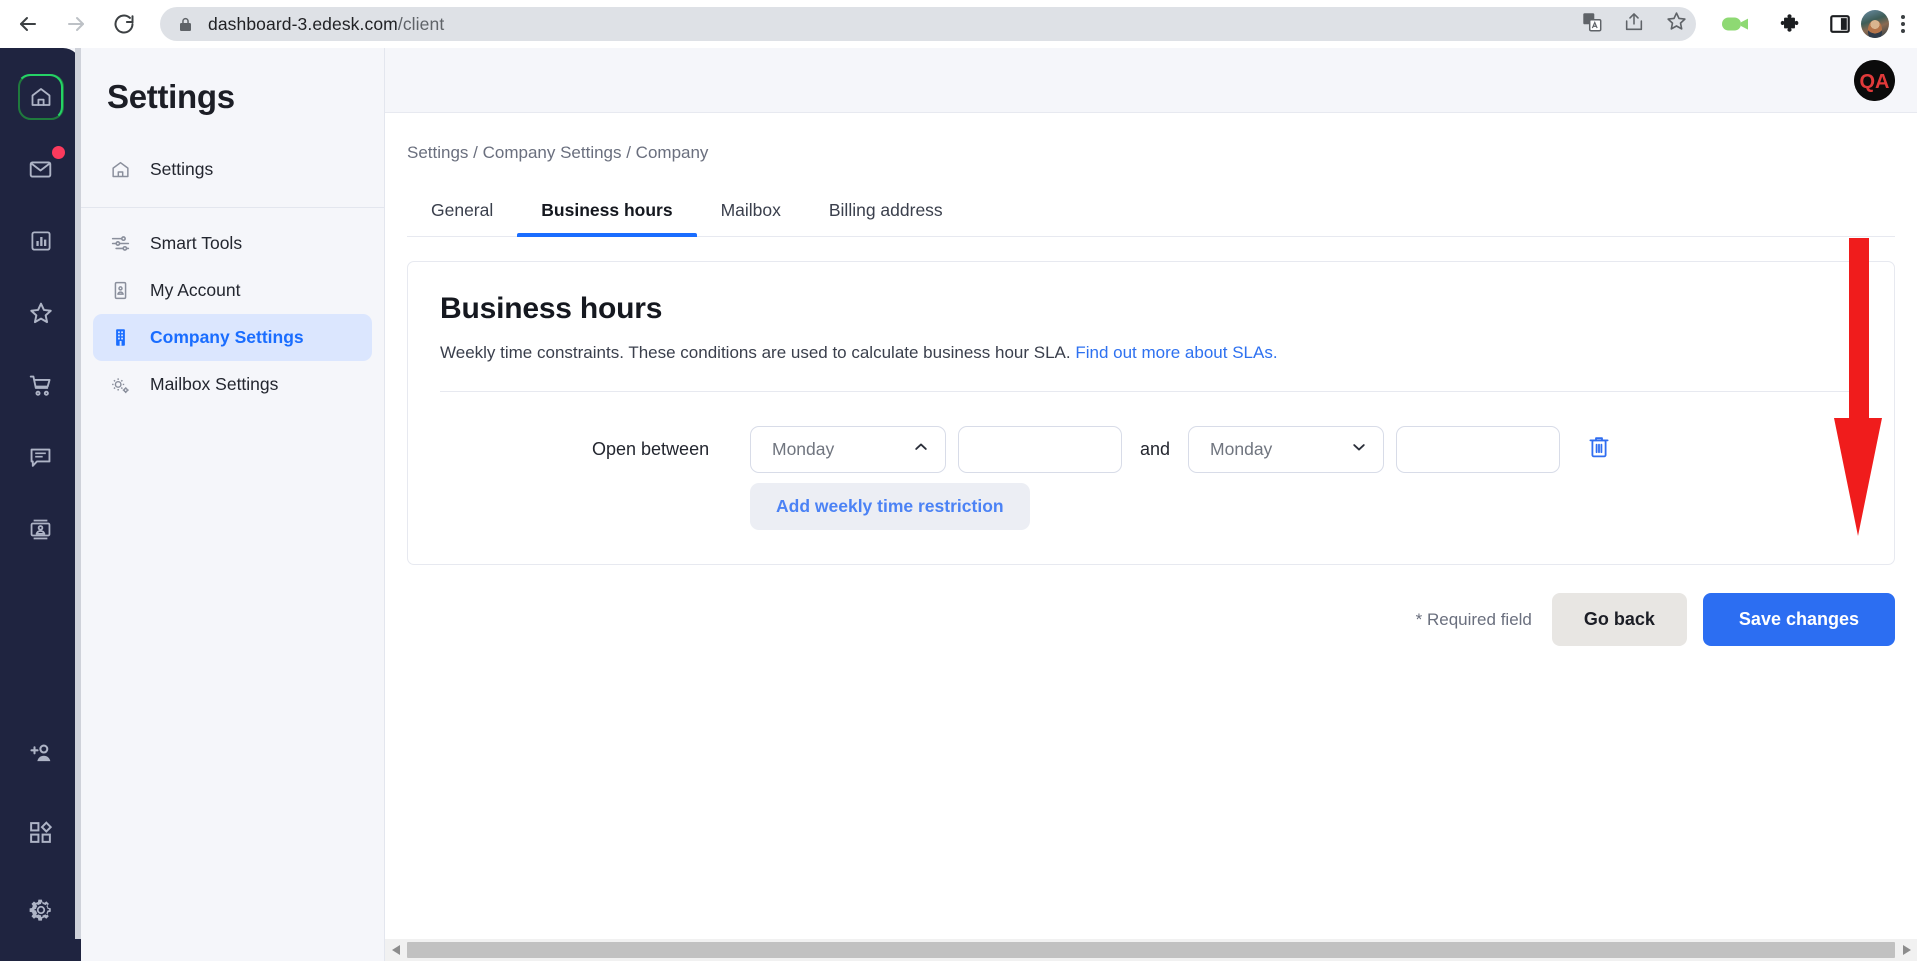  Describe the element at coordinates (803, 449) in the screenshot. I see `start-day-value: Monday` at that location.